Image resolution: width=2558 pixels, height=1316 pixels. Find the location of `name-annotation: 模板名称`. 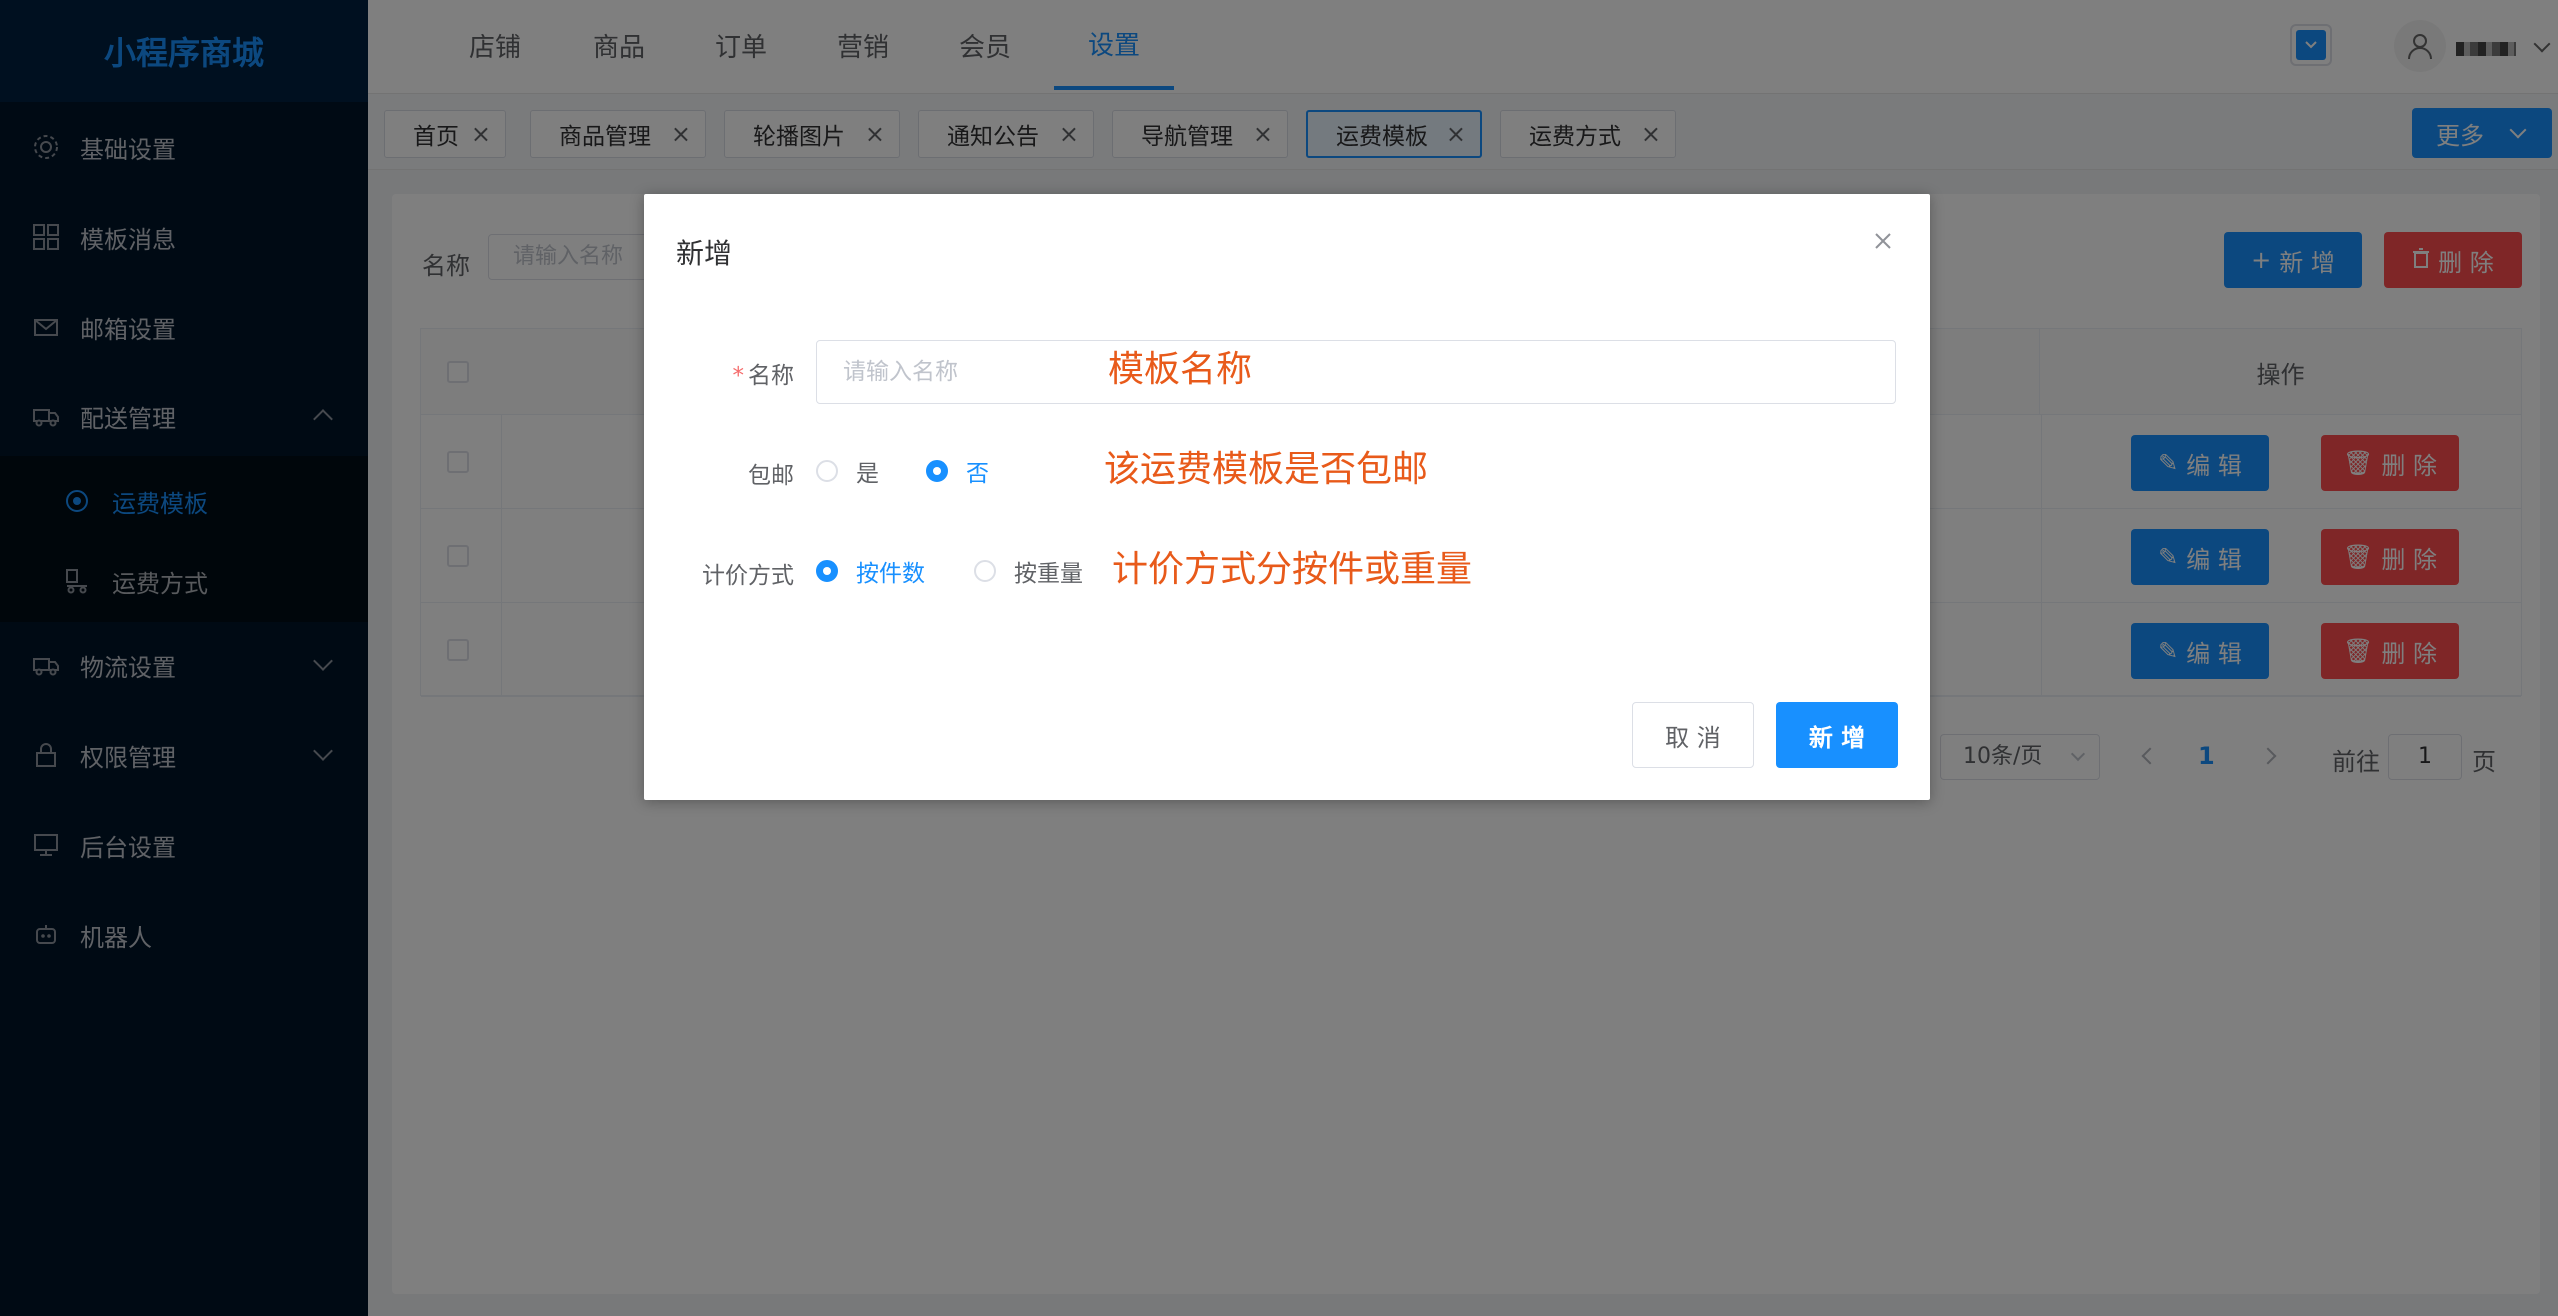

name-annotation: 模板名称 is located at coordinates (1180, 369).